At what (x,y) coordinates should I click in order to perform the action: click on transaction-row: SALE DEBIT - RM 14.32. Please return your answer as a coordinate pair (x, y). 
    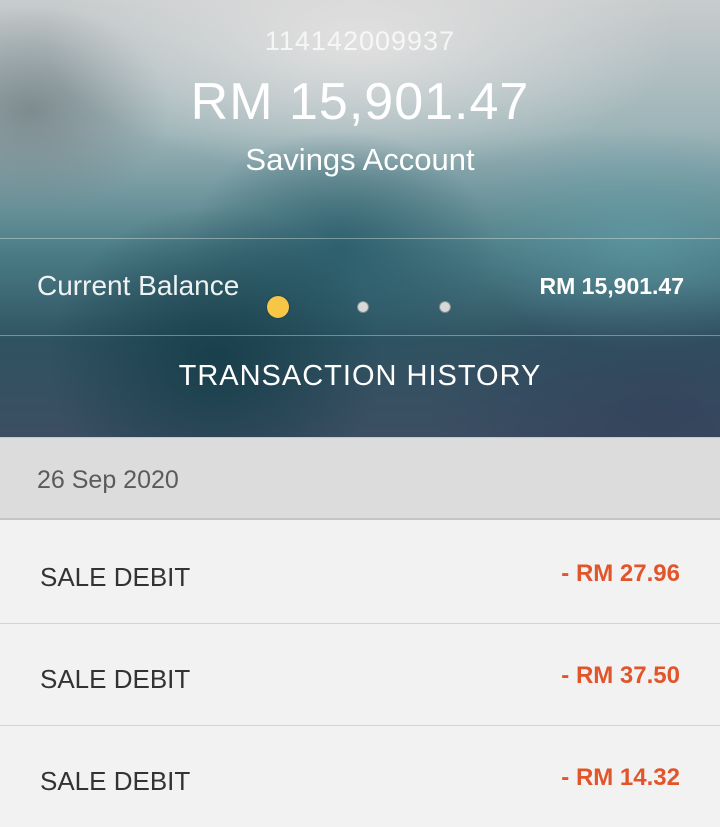
    Looking at the image, I should click on (360, 776).